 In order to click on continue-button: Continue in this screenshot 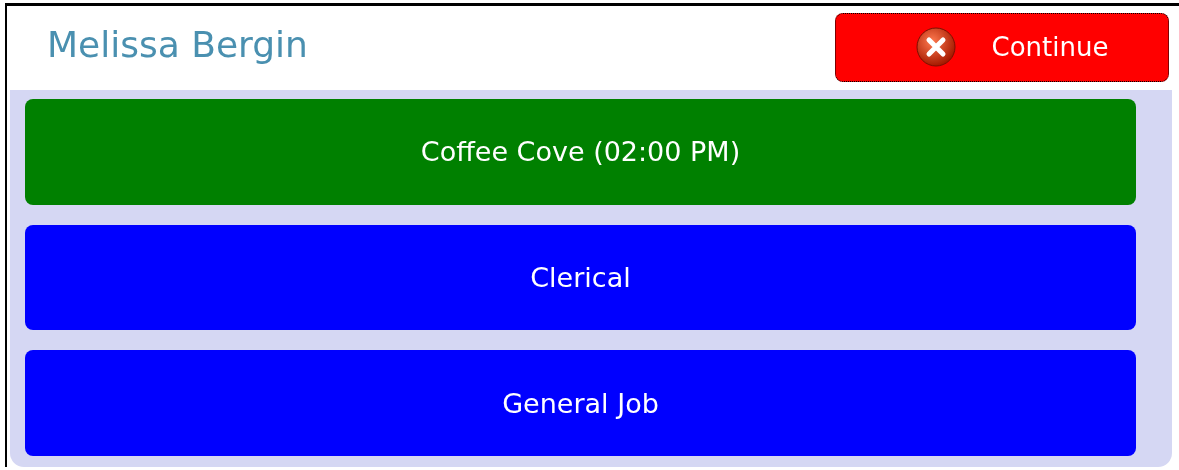, I will do `click(1002, 47)`.